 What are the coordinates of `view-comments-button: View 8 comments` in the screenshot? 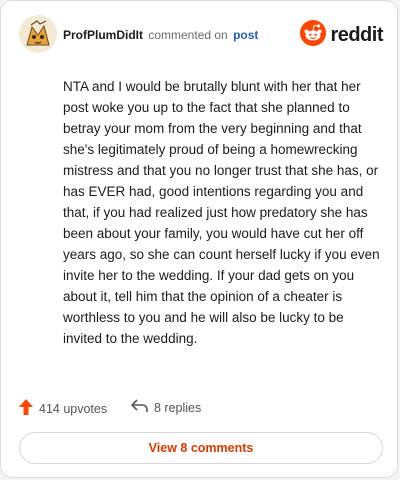 It's located at (201, 448).